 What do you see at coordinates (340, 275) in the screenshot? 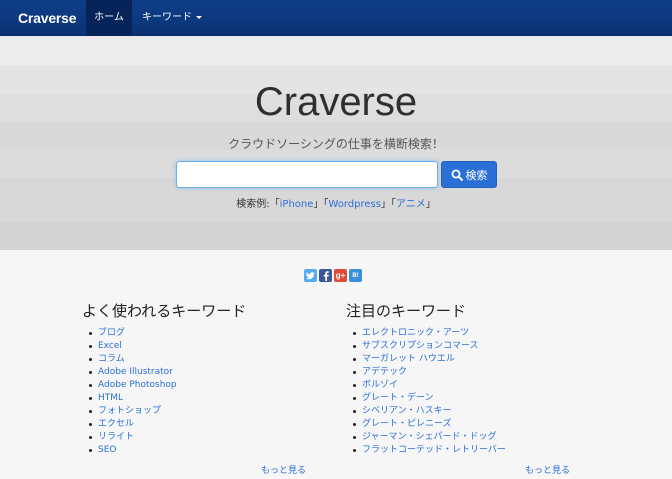
I see `google-plus-icon: g+` at bounding box center [340, 275].